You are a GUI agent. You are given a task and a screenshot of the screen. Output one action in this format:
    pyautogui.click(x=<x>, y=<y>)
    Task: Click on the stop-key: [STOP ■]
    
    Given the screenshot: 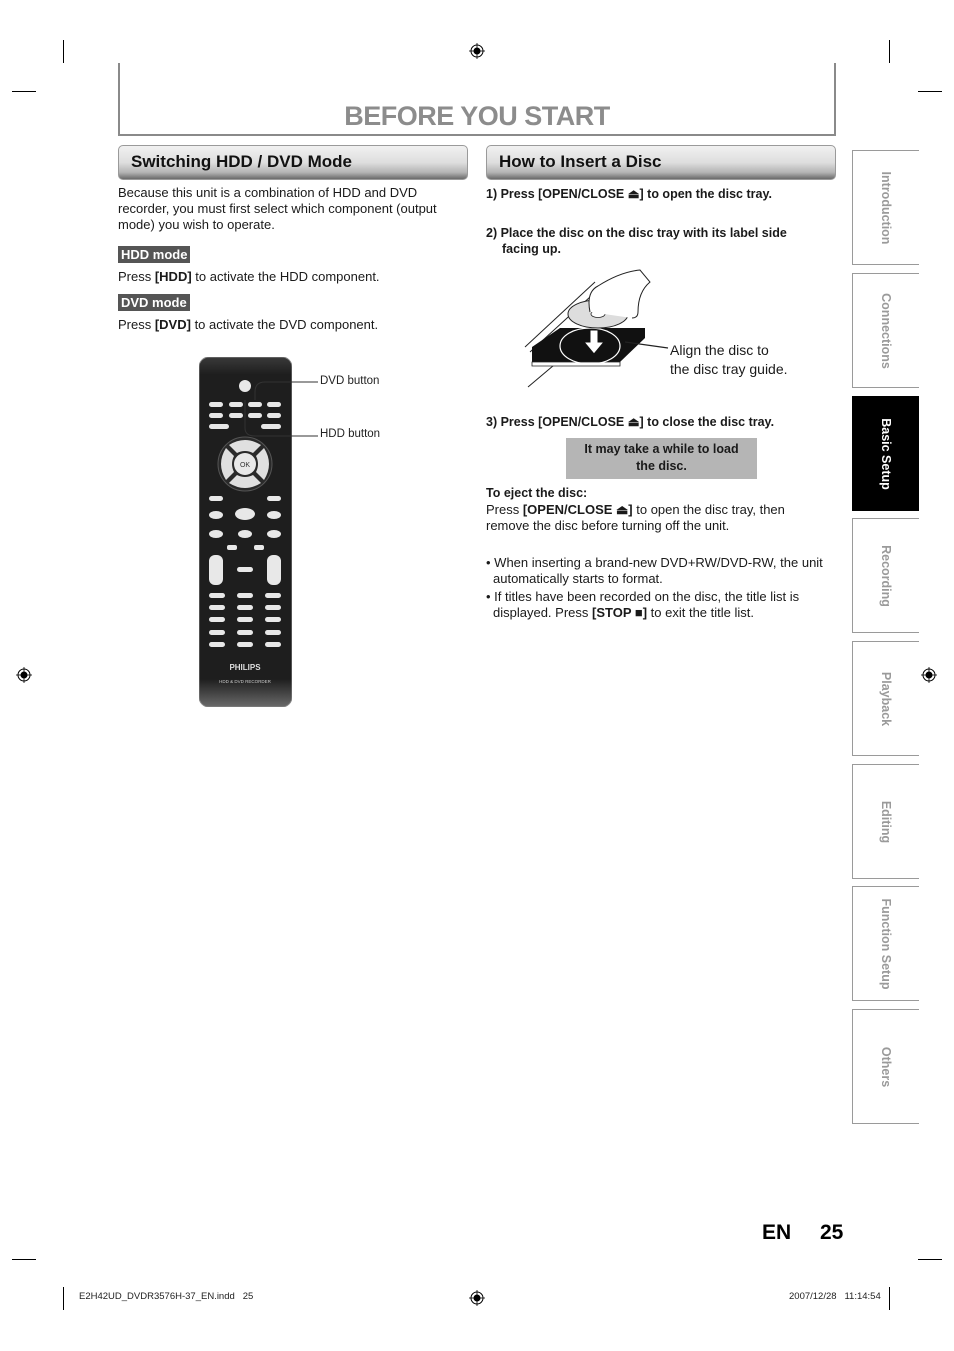 What is the action you would take?
    pyautogui.click(x=620, y=612)
    